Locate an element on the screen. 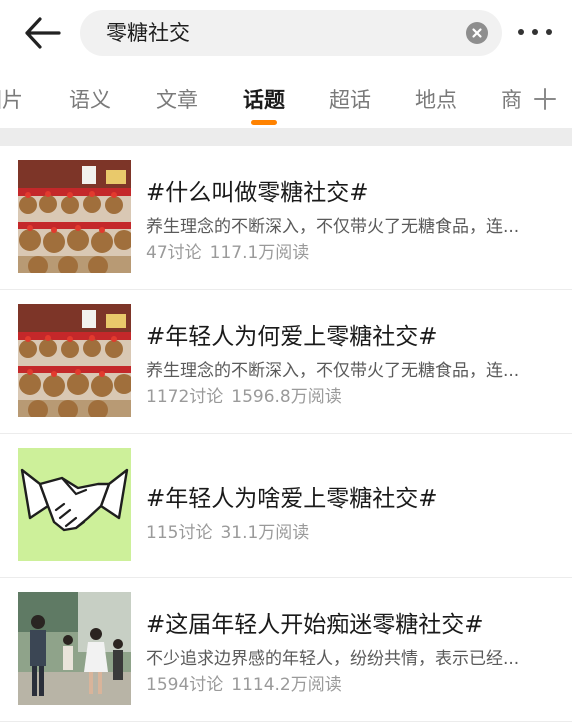 The width and height of the screenshot is (572, 726). handshake-thumbnail is located at coordinates (74, 504).